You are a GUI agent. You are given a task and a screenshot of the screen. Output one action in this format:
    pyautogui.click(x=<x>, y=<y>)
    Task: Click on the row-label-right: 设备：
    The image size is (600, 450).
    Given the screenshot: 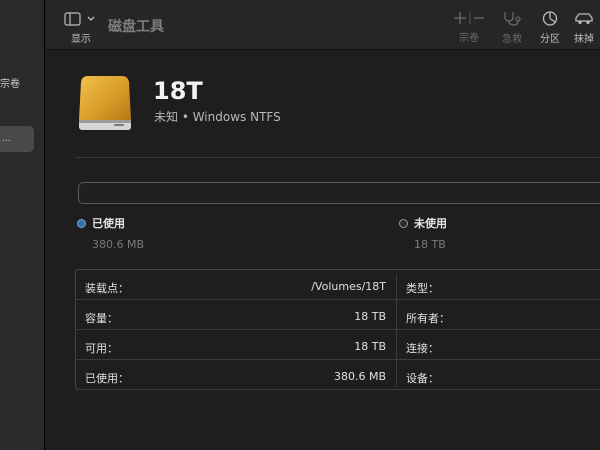 What is the action you would take?
    pyautogui.click(x=422, y=378)
    